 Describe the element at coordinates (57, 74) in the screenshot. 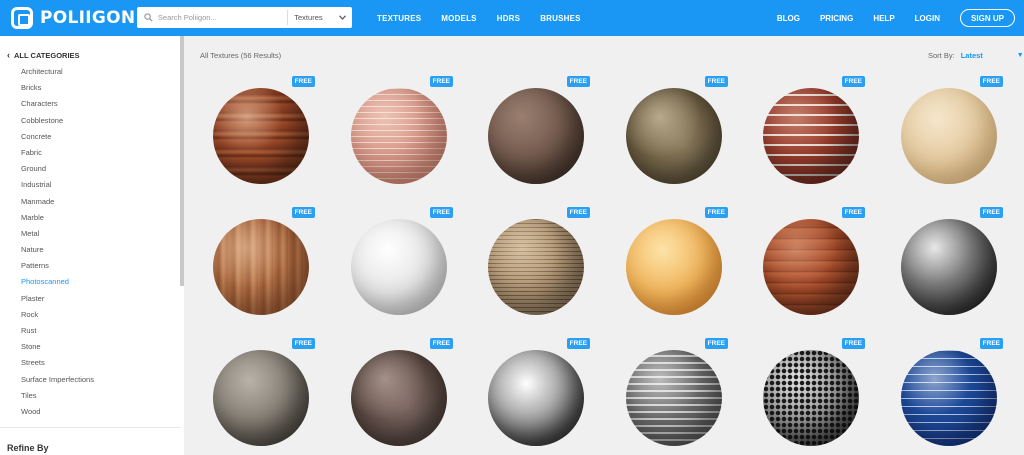

I see `category-item: Architectural` at that location.